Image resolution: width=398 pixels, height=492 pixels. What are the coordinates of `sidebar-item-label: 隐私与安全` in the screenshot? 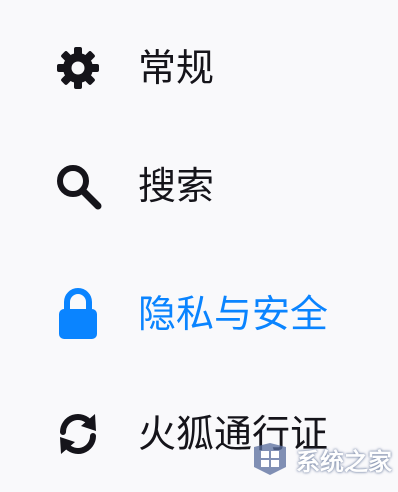 It's located at (233, 314).